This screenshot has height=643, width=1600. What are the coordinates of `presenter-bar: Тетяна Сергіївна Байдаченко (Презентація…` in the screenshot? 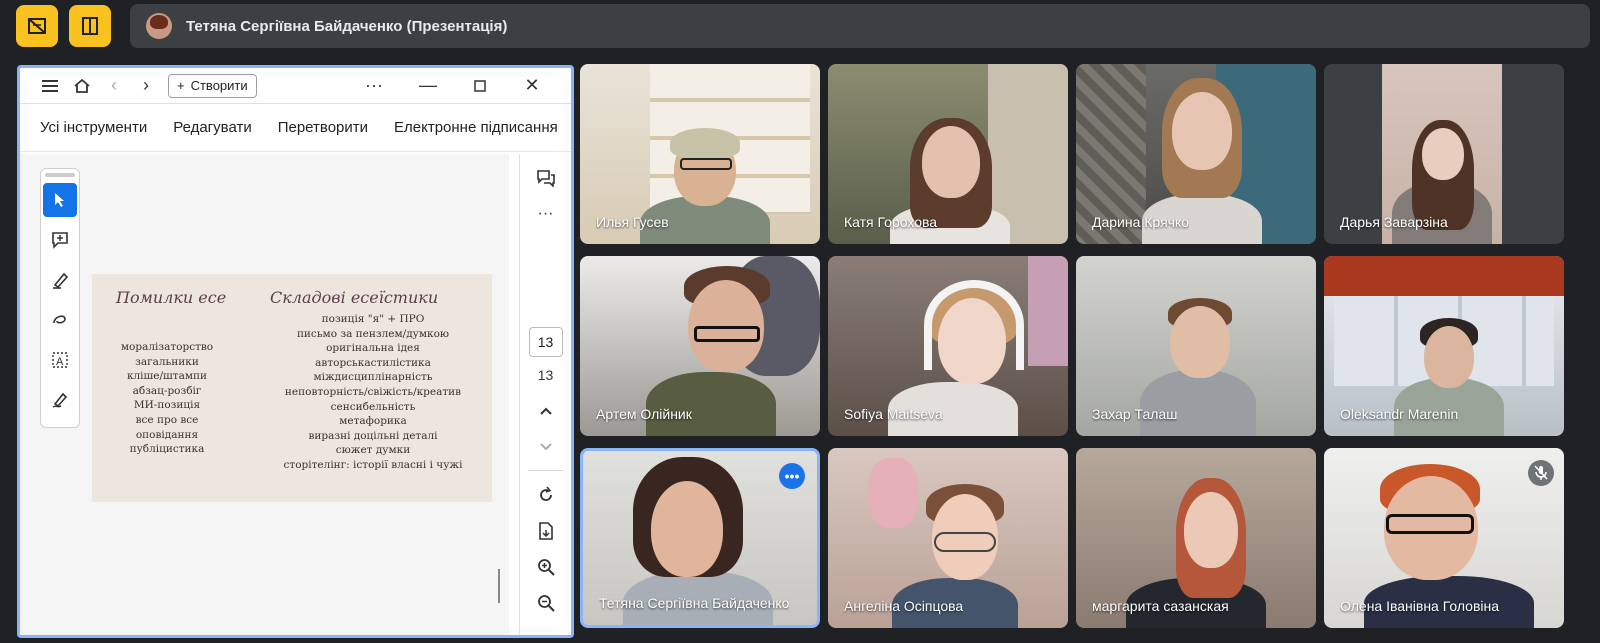 It's located at (860, 26).